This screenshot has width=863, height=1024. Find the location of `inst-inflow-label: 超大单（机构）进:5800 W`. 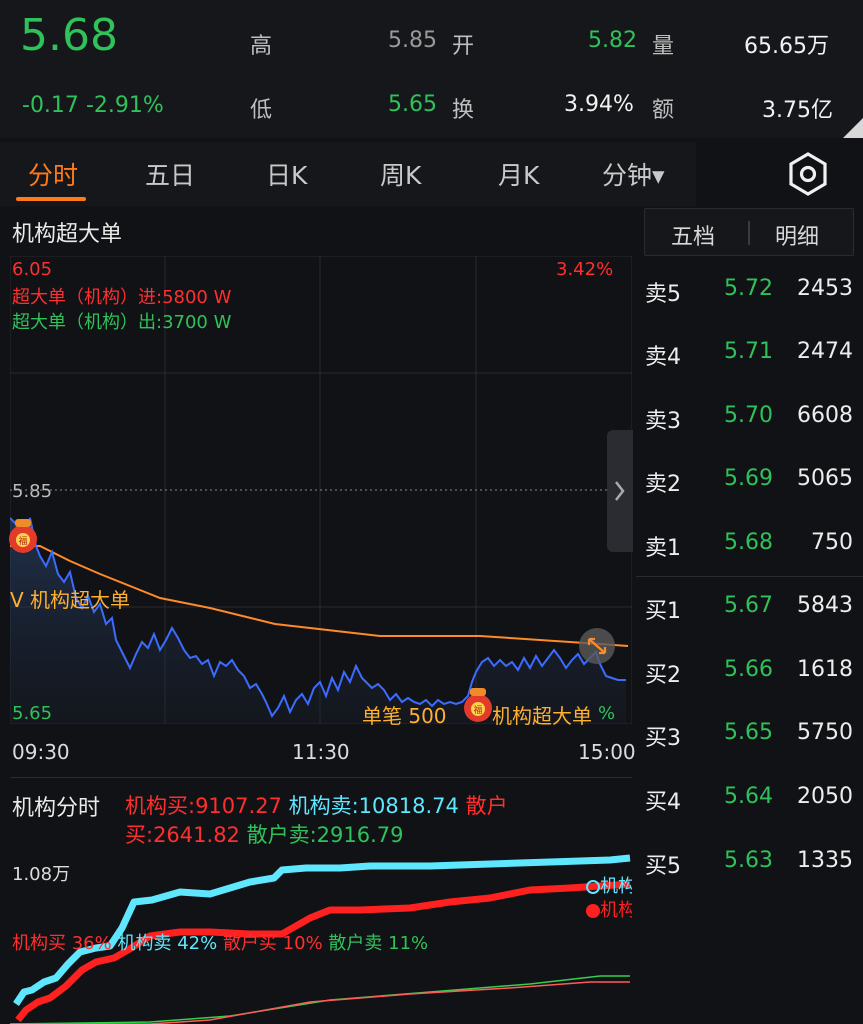

inst-inflow-label: 超大单（机构）进:5800 W is located at coordinates (122, 297).